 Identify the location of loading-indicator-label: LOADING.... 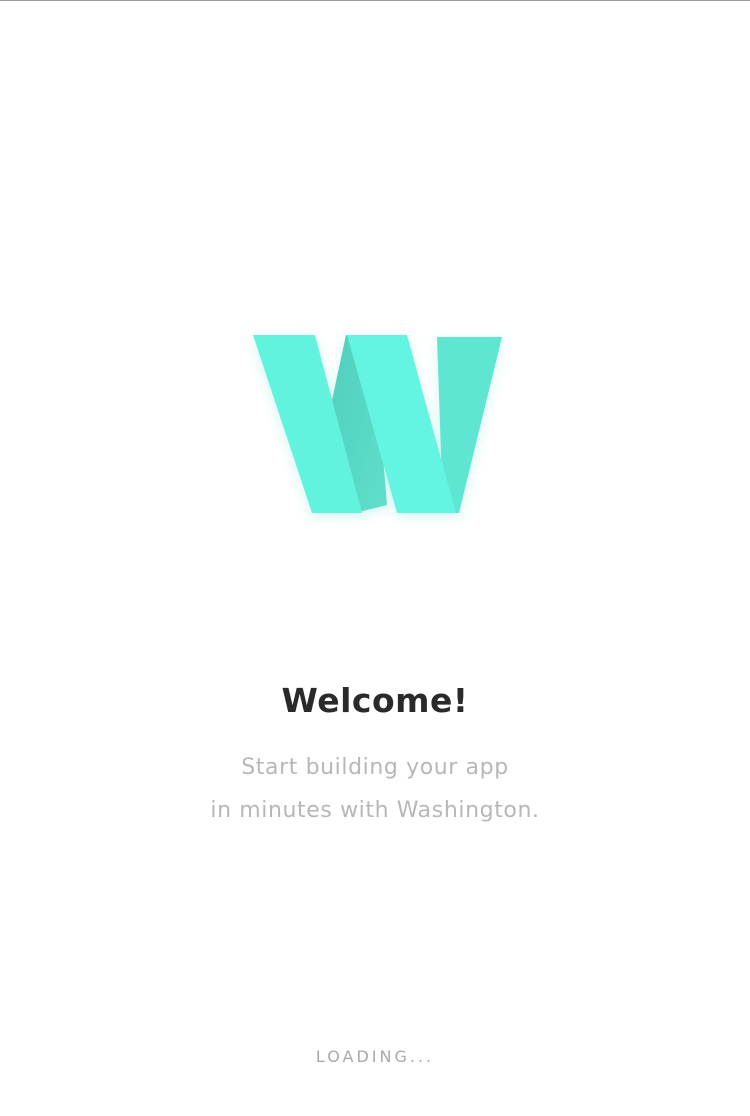
(375, 1056).